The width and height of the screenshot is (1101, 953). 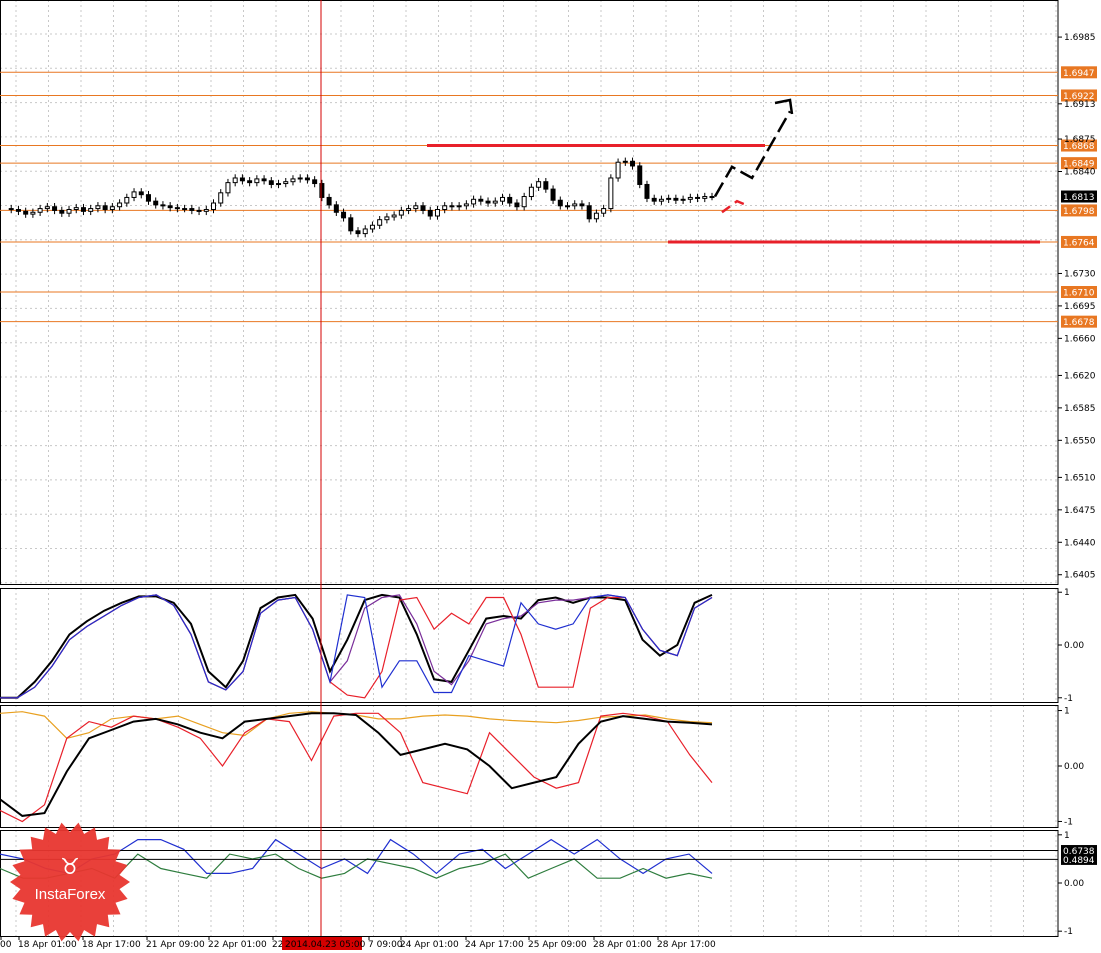 I want to click on y-tick-label: 1.6985, so click(x=1080, y=38).